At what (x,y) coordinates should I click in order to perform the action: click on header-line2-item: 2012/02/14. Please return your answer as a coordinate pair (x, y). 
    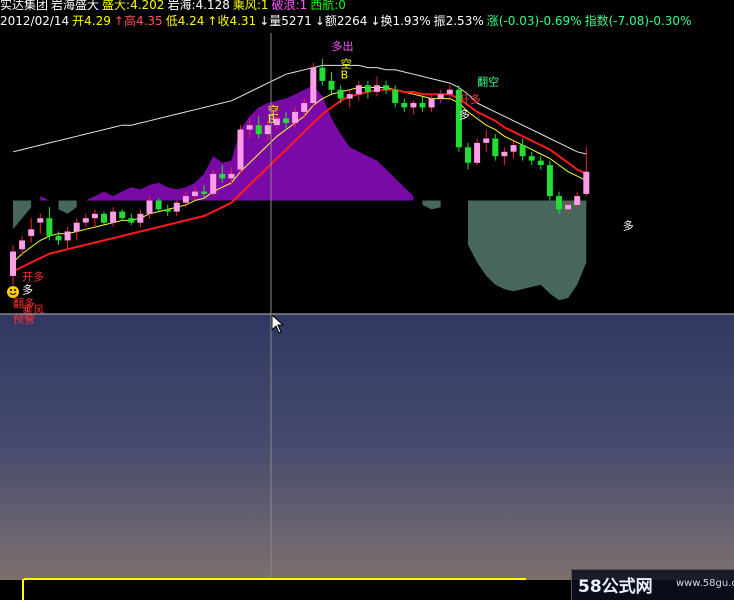
    Looking at the image, I should click on (35, 21).